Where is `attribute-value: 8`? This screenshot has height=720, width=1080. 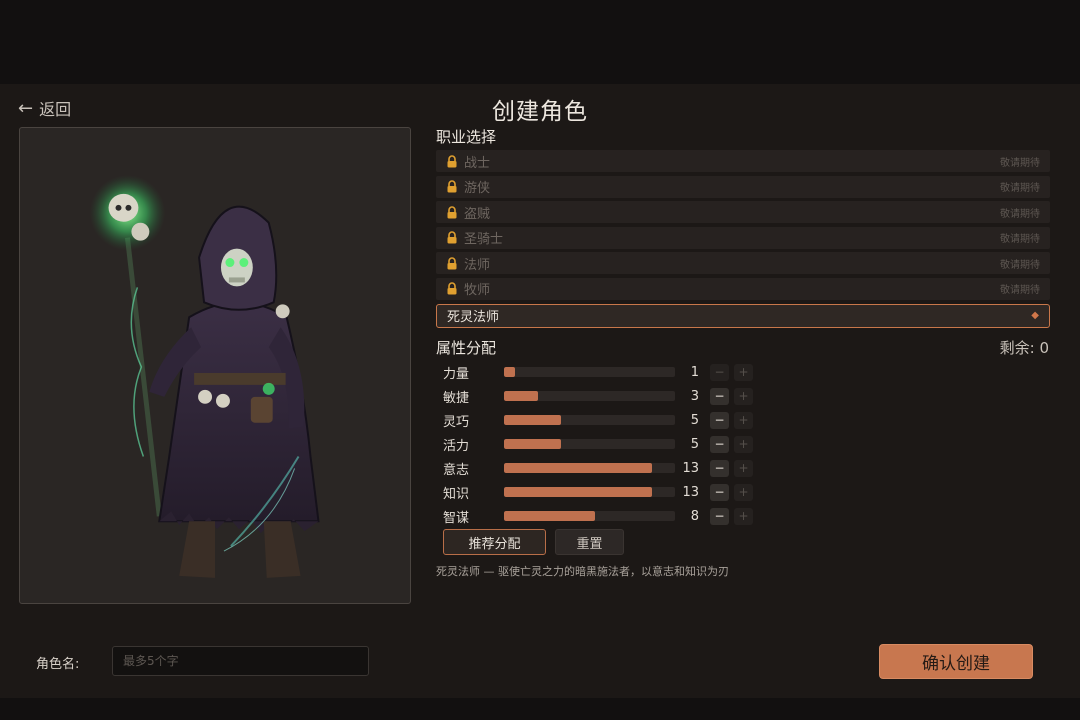 attribute-value: 8 is located at coordinates (694, 516).